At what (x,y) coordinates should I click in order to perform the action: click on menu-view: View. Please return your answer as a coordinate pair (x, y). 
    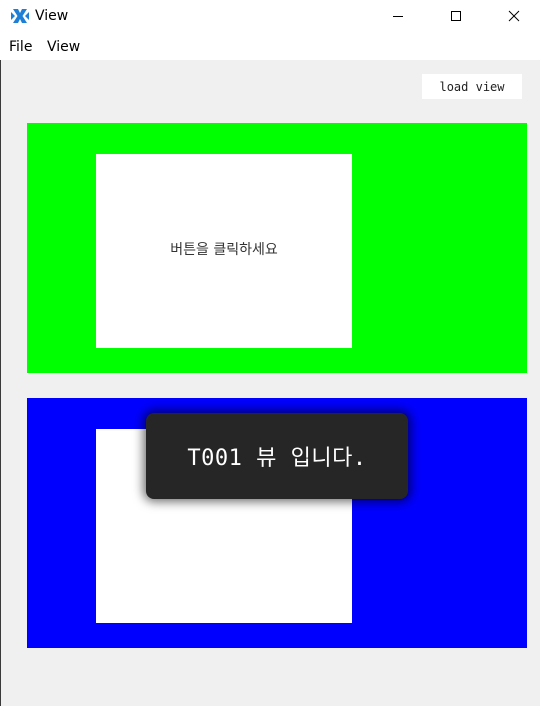
    Looking at the image, I should click on (63, 47).